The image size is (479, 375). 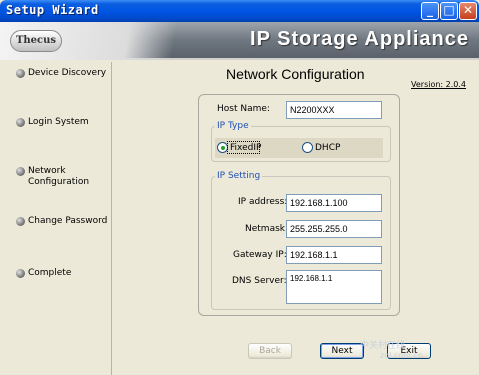 I want to click on step-device-discovery: Device Discovery, so click(x=64, y=73).